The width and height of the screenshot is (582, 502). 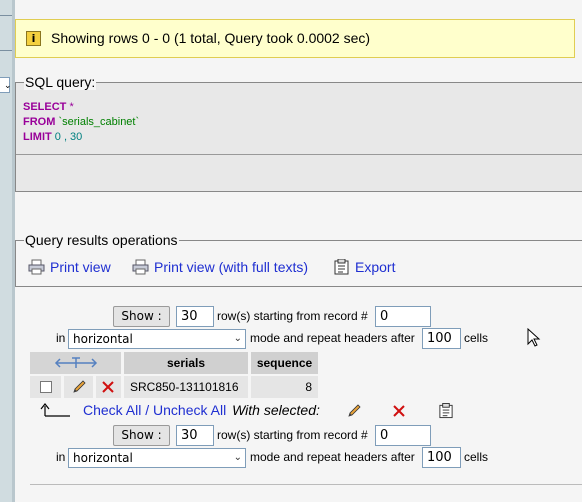 I want to click on cells-label: cells, so click(x=476, y=338).